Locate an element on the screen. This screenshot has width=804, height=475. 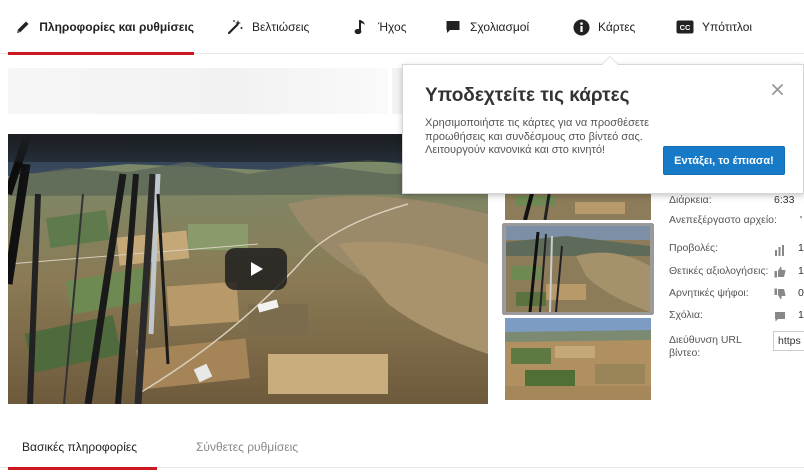
tab-info-settings: Πληροφορίες και ρυθμίσεις is located at coordinates (101, 27).